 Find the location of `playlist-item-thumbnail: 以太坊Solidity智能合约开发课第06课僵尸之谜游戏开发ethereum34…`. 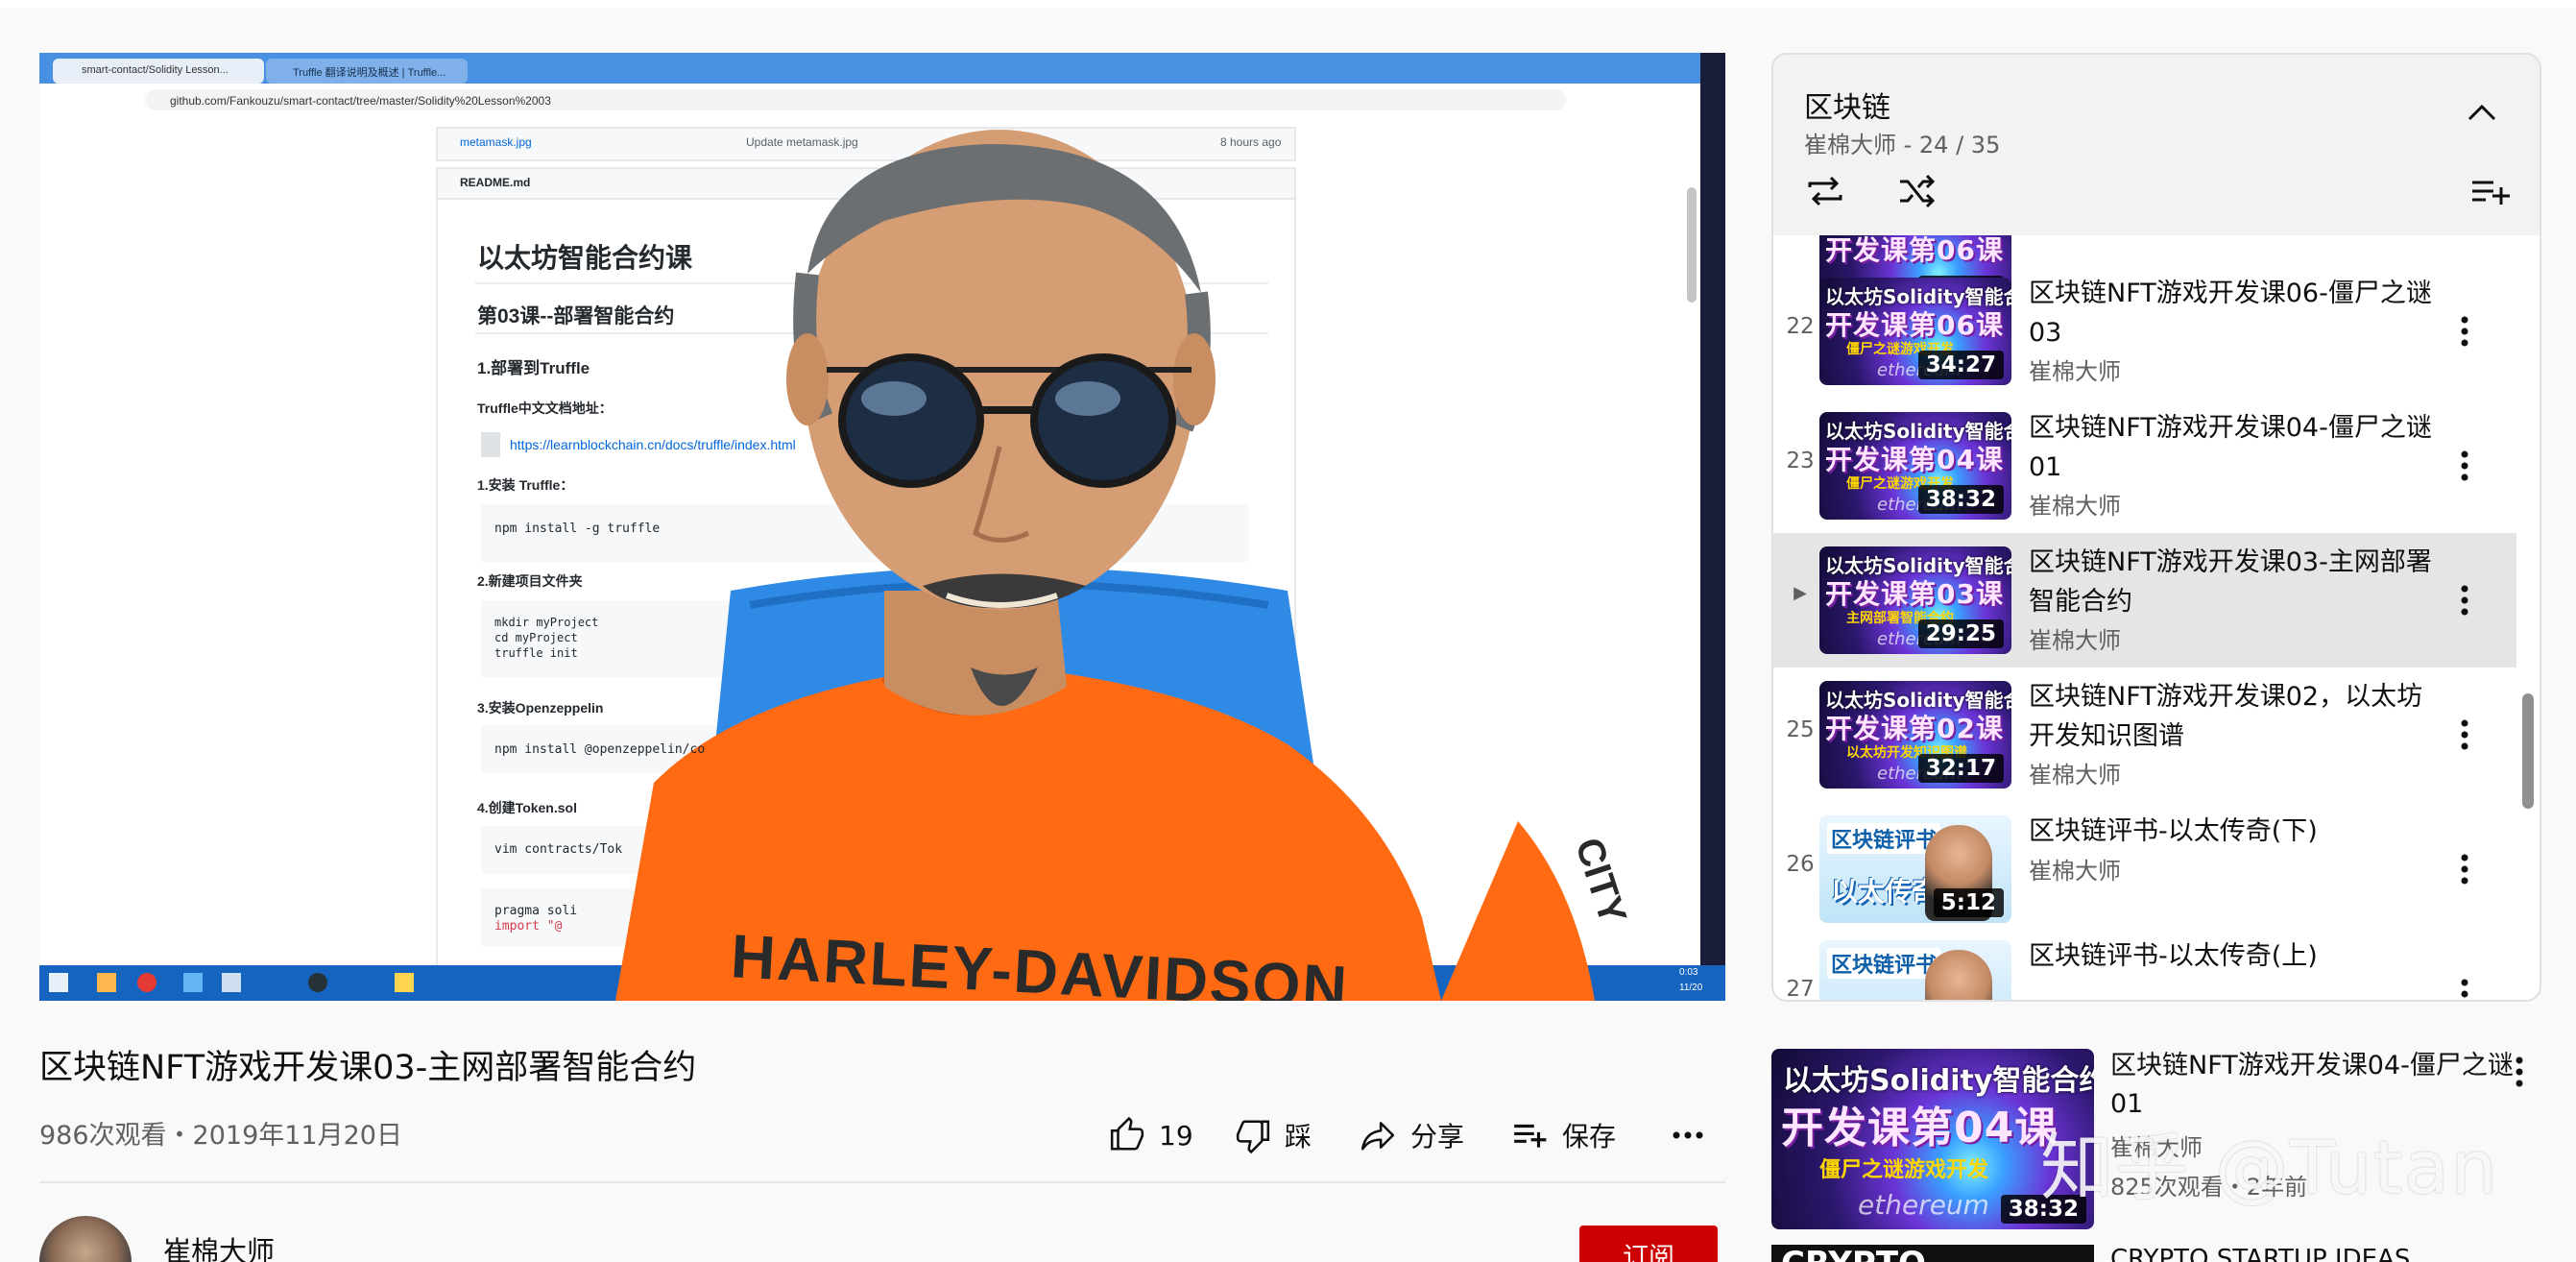

playlist-item-thumbnail: 以太坊Solidity智能合约开发课第06课僵尸之谜游戏开发ethereum34… is located at coordinates (1915, 331).